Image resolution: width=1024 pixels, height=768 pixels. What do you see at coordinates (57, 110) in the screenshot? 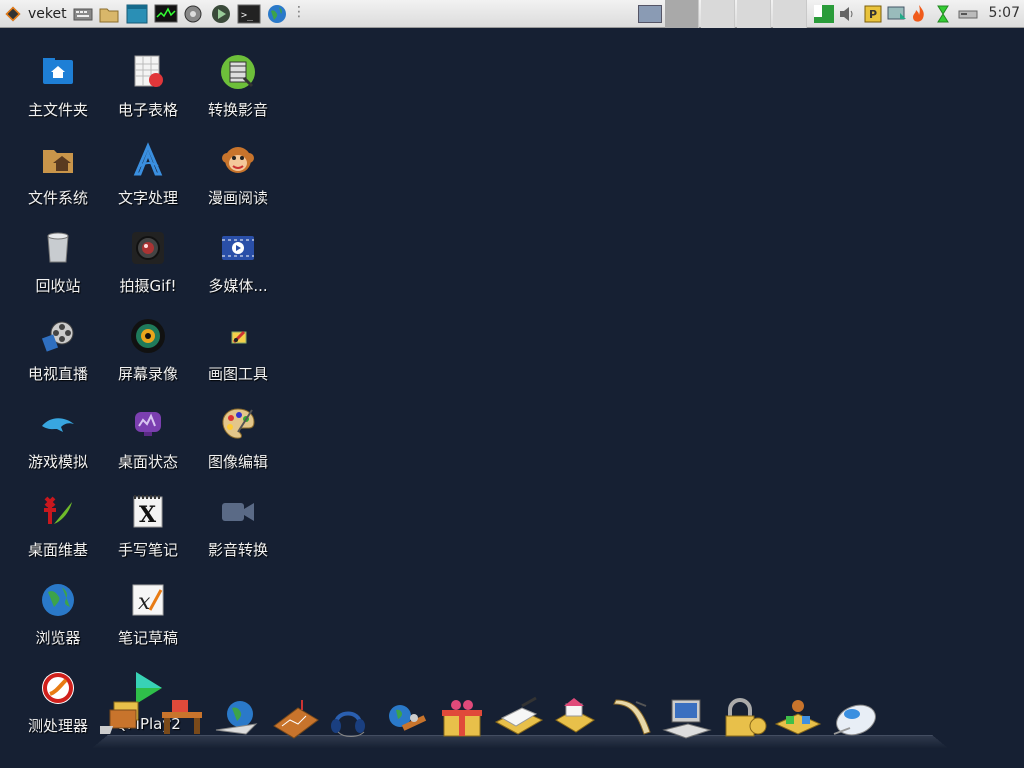
I see `desktop-icon-label: 主文件夹` at bounding box center [57, 110].